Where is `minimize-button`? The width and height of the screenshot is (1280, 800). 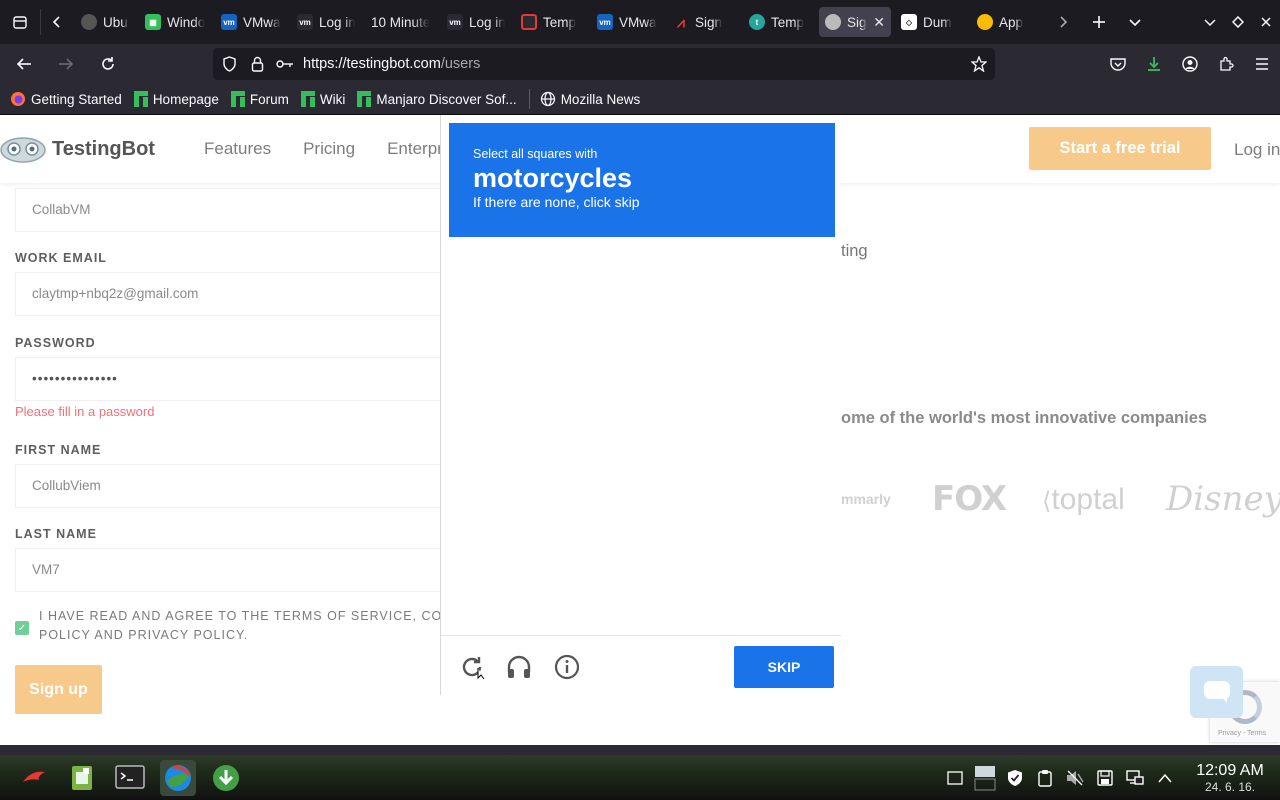 minimize-button is located at coordinates (1210, 22).